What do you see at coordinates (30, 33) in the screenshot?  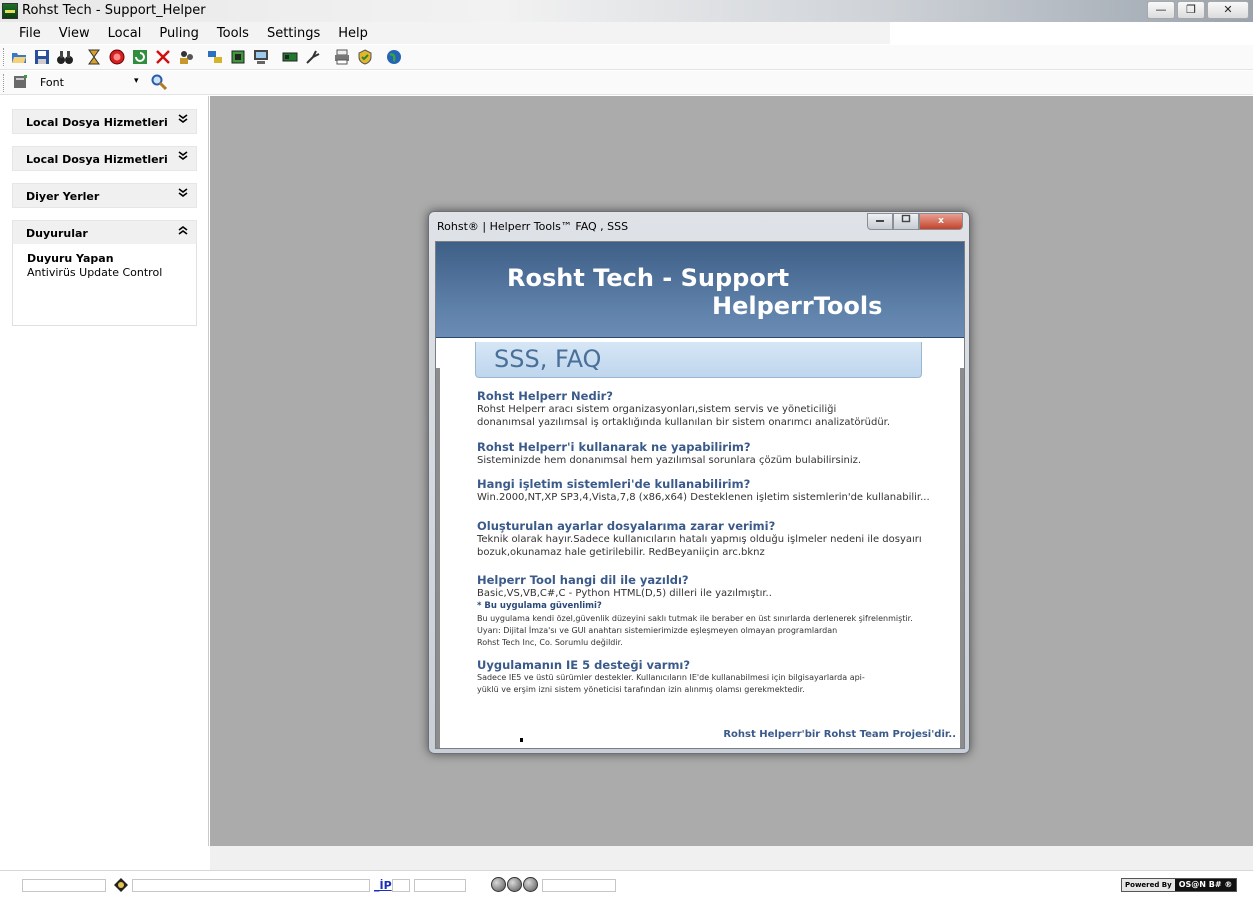 I see `menu-file: File` at bounding box center [30, 33].